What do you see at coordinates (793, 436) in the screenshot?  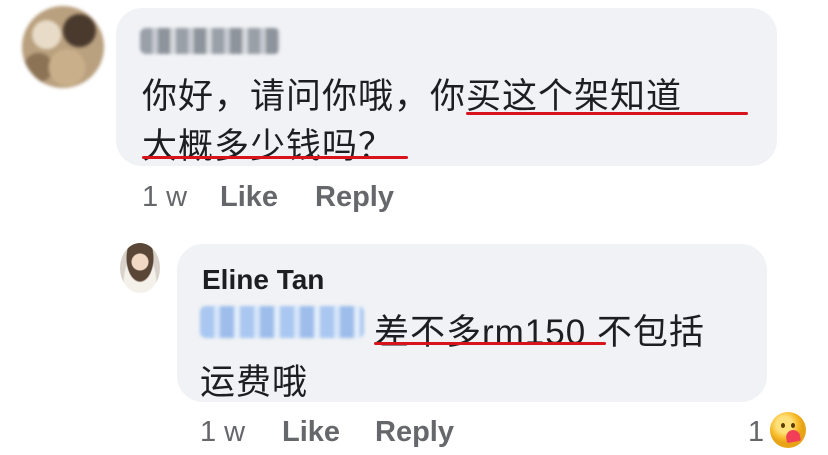 I see `heart-icon` at bounding box center [793, 436].